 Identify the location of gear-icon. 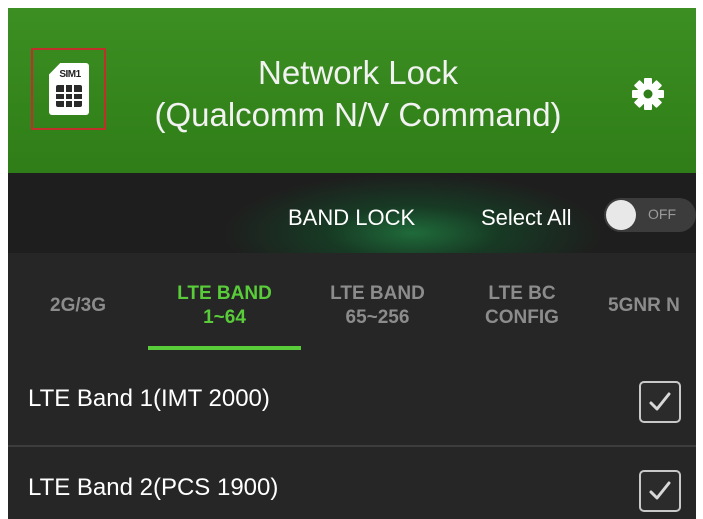
(648, 94).